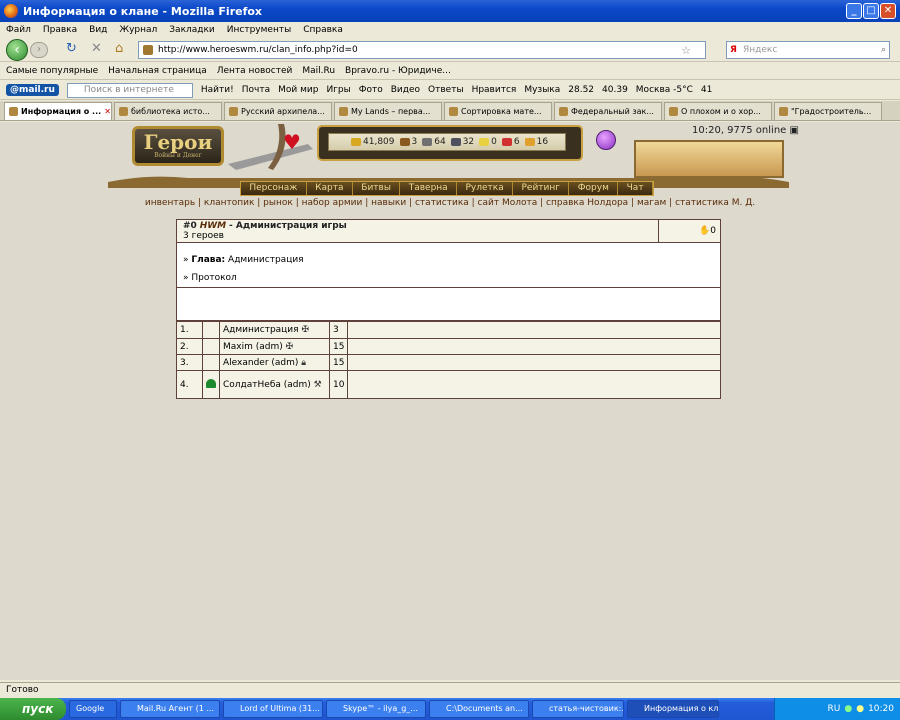  Describe the element at coordinates (329, 188) in the screenshot. I see `game-menu-map: Карта` at that location.